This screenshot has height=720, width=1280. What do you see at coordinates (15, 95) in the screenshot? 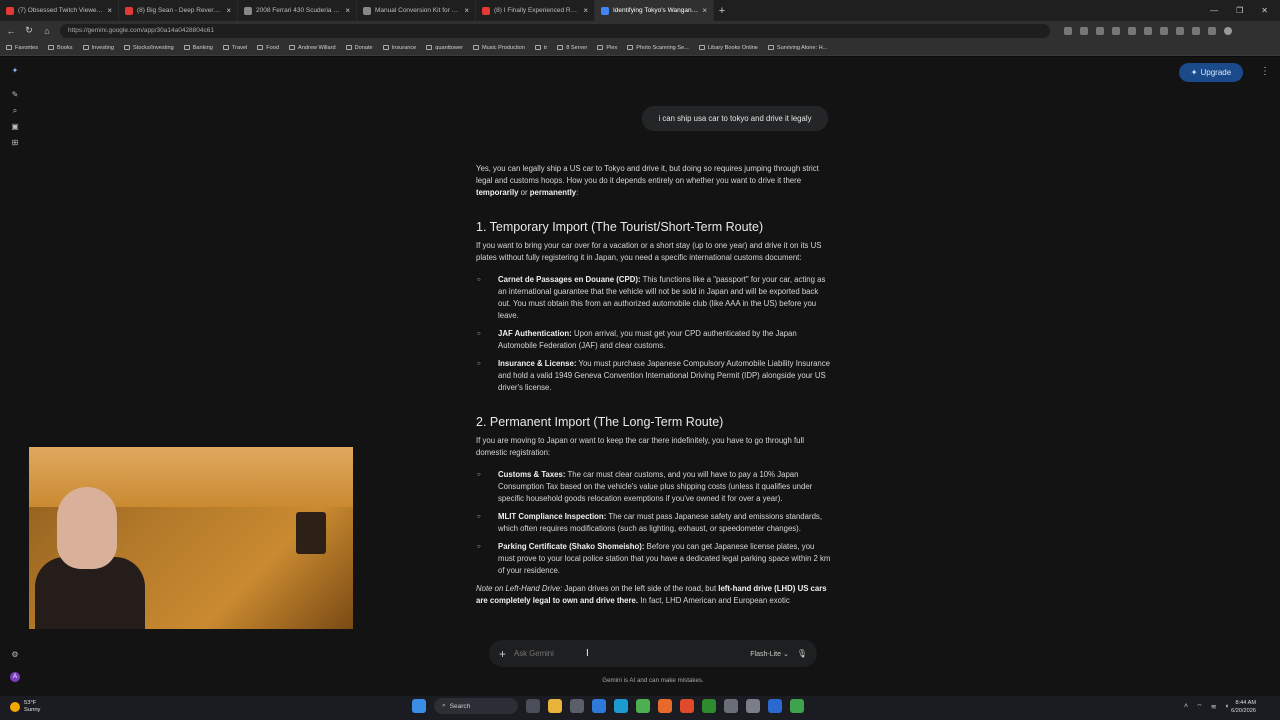
I see `new-chat-icon: ✎` at bounding box center [15, 95].